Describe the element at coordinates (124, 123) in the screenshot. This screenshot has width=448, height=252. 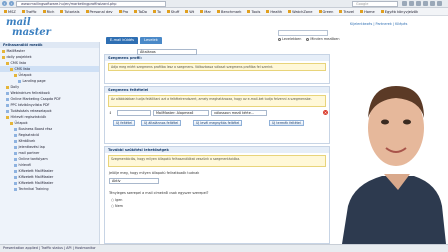
I see `new-condition-button: Új feltétel` at that location.